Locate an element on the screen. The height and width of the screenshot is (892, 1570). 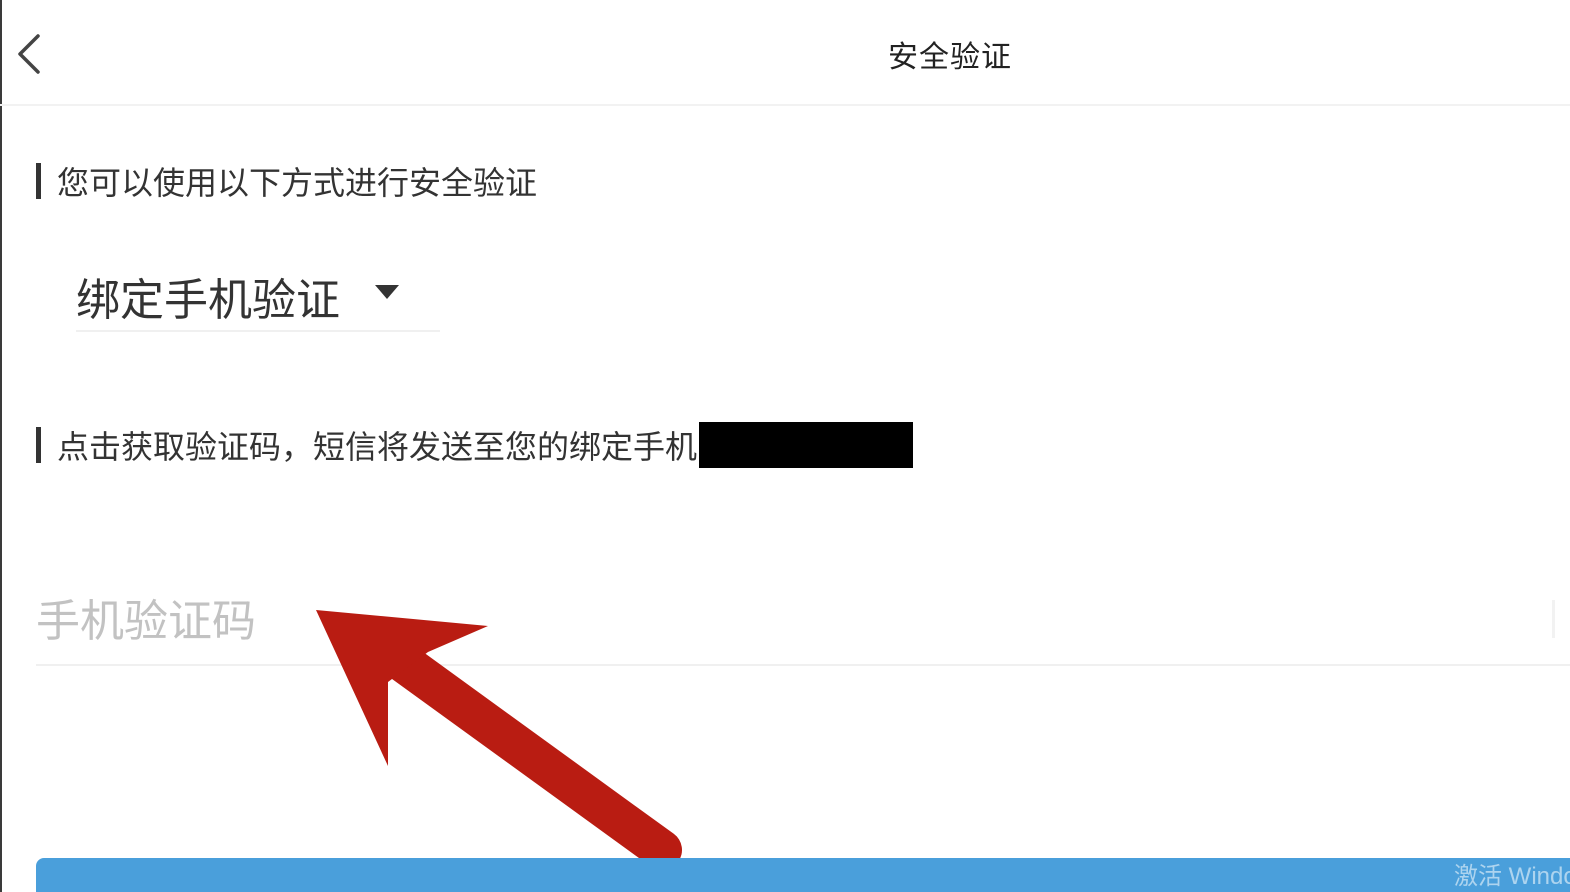
sms-code-field is located at coordinates (803, 623).